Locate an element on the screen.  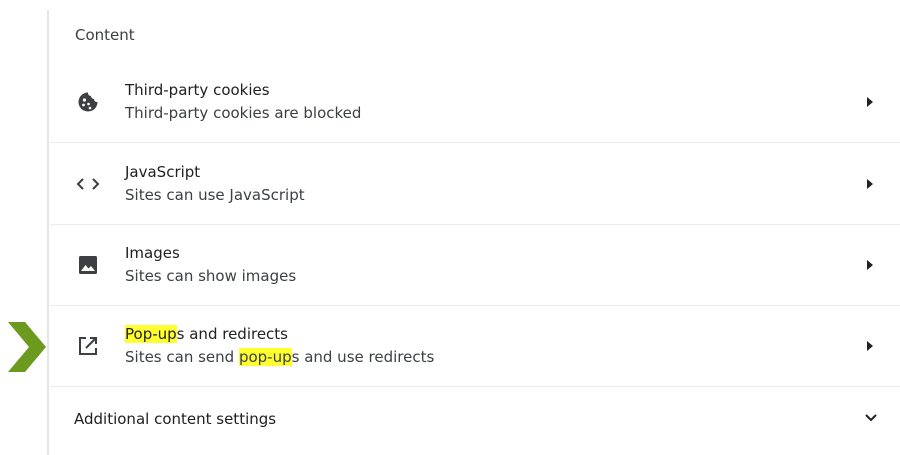
row-subtitle: Sites can send pop-ups and use redirects is located at coordinates (279, 357).